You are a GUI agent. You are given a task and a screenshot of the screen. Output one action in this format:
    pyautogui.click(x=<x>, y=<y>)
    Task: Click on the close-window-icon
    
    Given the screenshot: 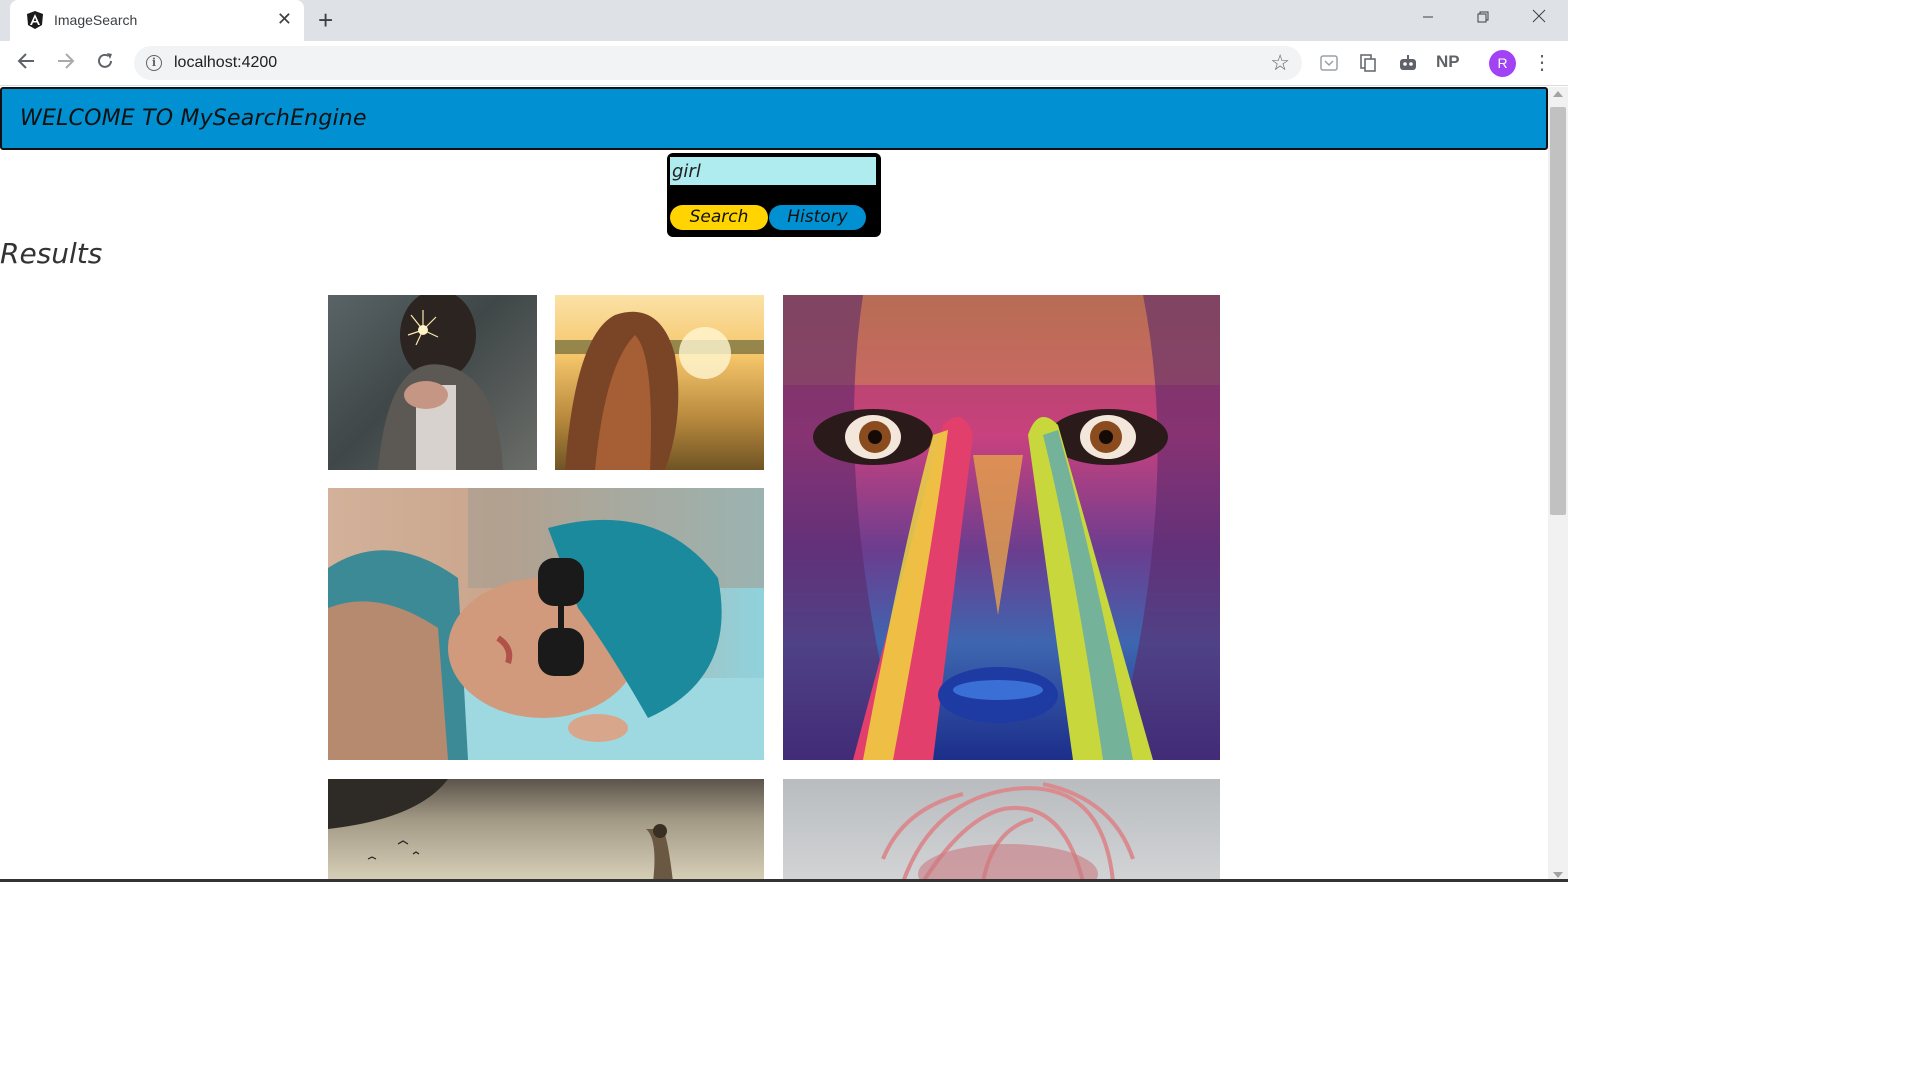 What is the action you would take?
    pyautogui.click(x=1539, y=19)
    